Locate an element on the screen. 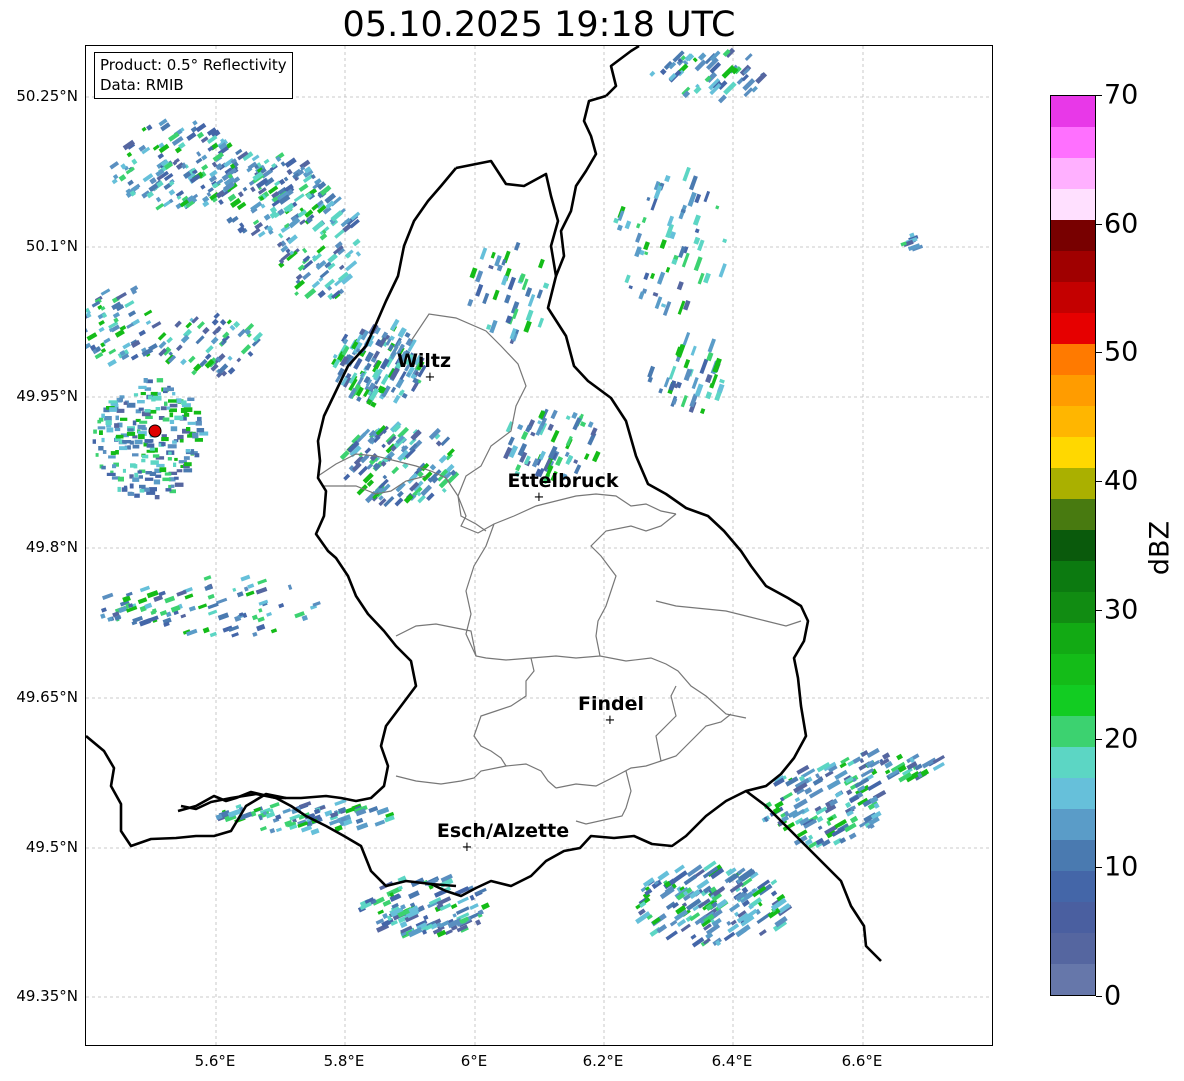  lon-label-5-8: 5.8°E is located at coordinates (344, 1061).